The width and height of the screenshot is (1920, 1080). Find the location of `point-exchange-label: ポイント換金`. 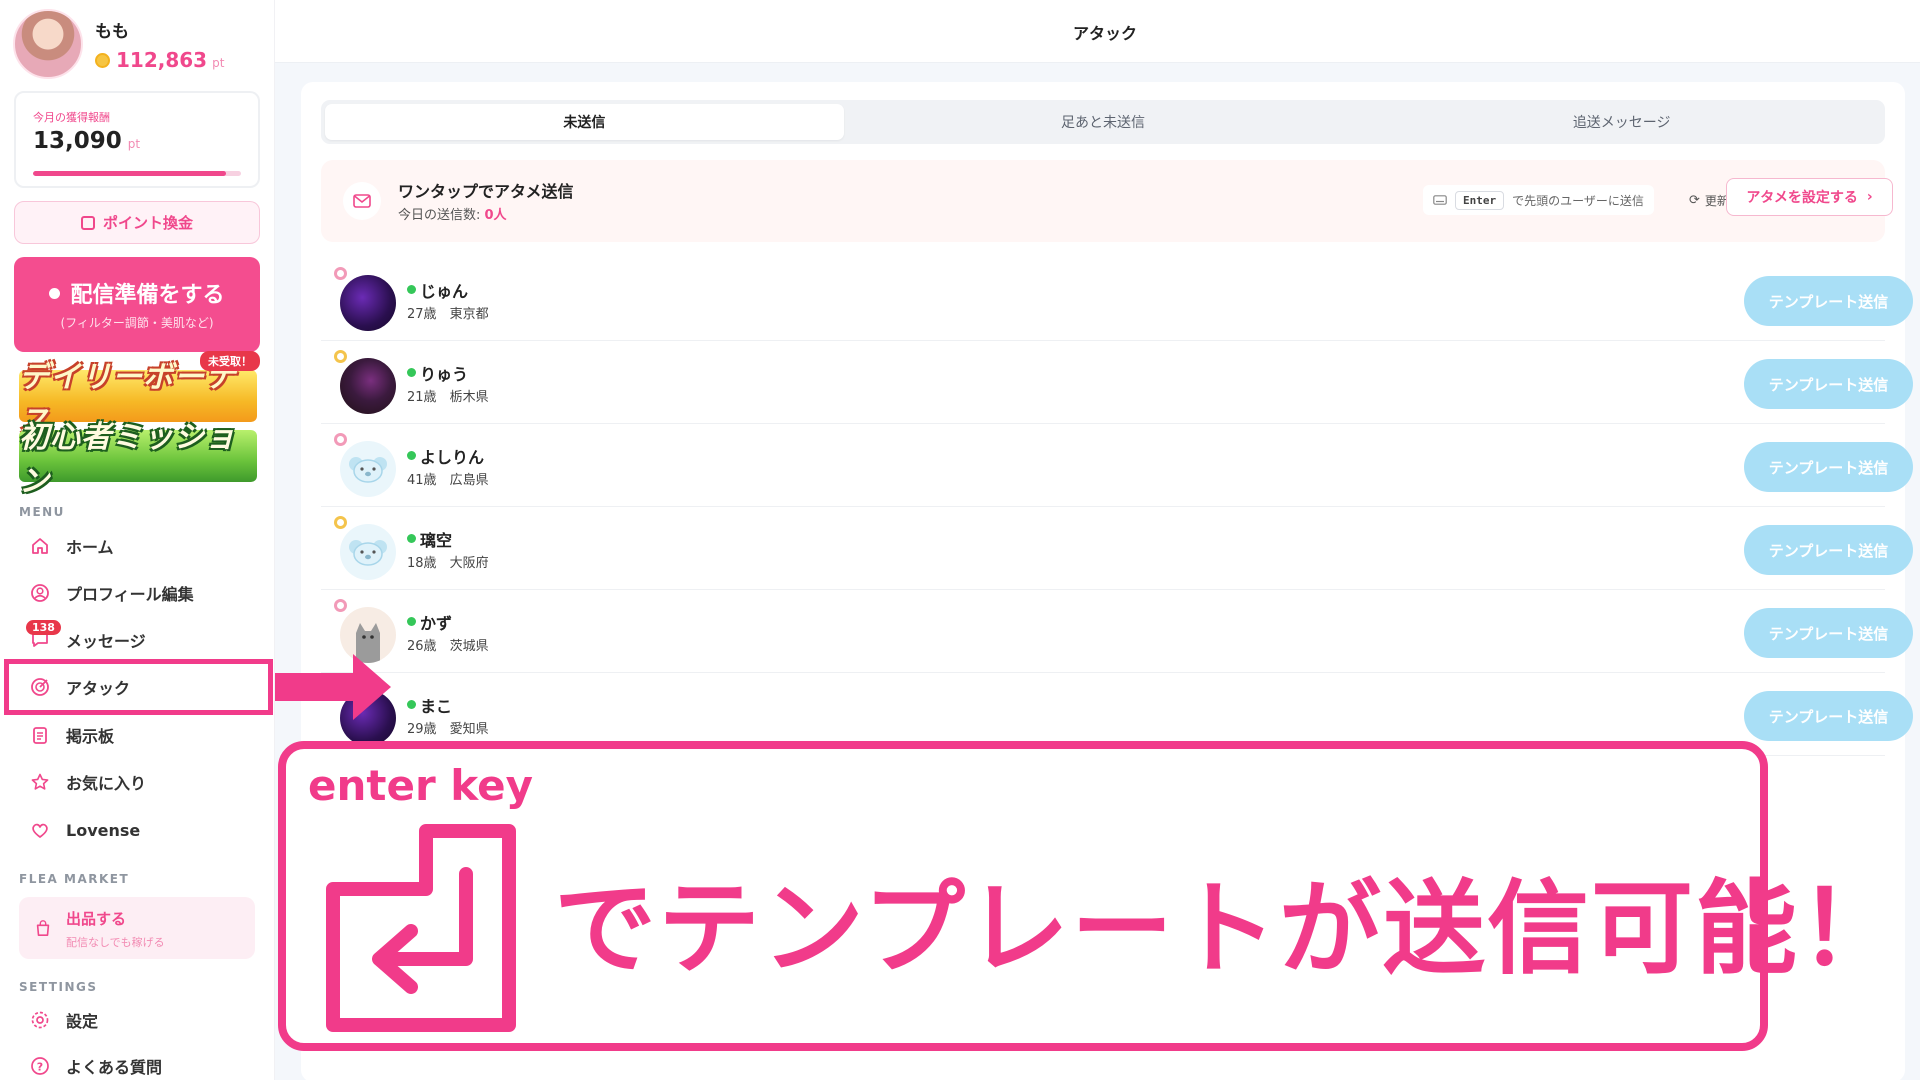

point-exchange-label: ポイント換金 is located at coordinates (147, 223).